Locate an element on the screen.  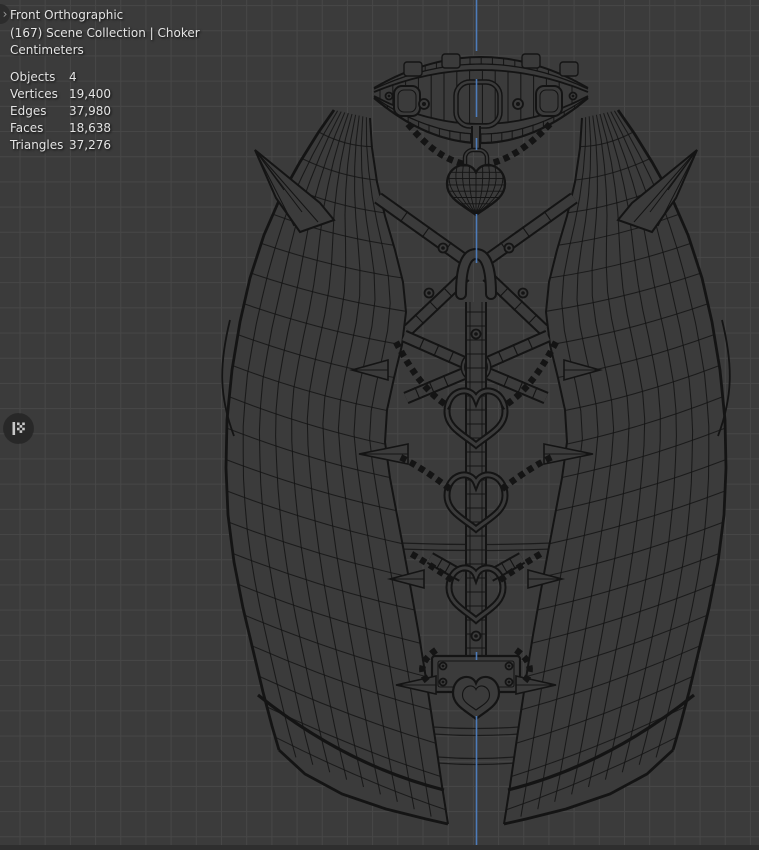
stat-label: Triangles is located at coordinates (37, 144).